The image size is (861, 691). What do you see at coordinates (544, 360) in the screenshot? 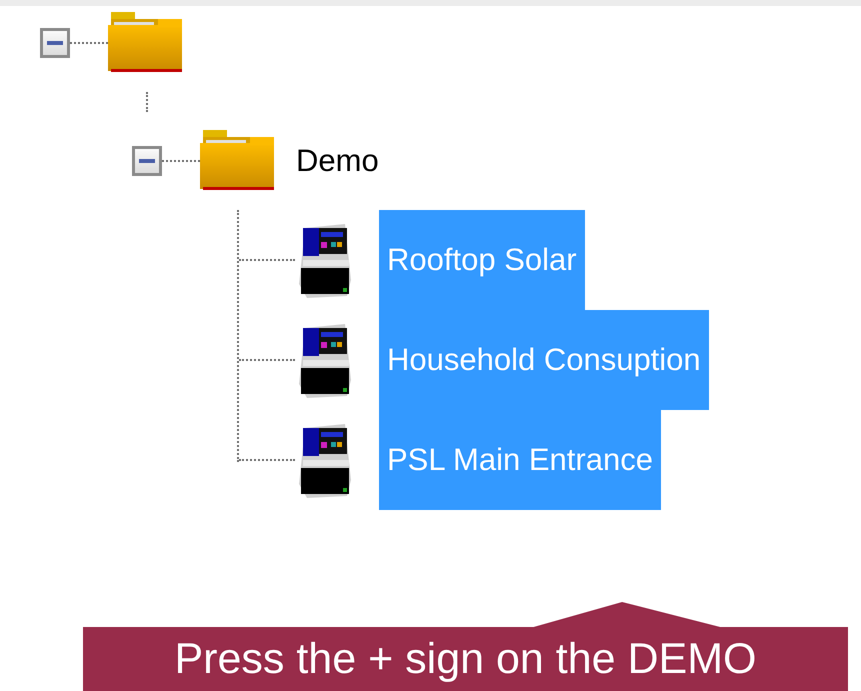
I see `device-tree-item: Household Consuption` at bounding box center [544, 360].